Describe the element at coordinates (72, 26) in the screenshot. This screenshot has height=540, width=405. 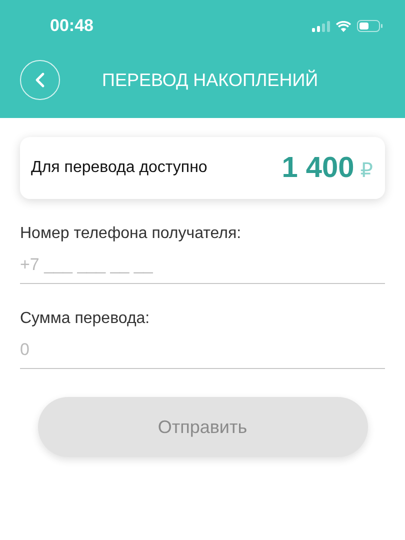
I see `status-time: 00:48` at that location.